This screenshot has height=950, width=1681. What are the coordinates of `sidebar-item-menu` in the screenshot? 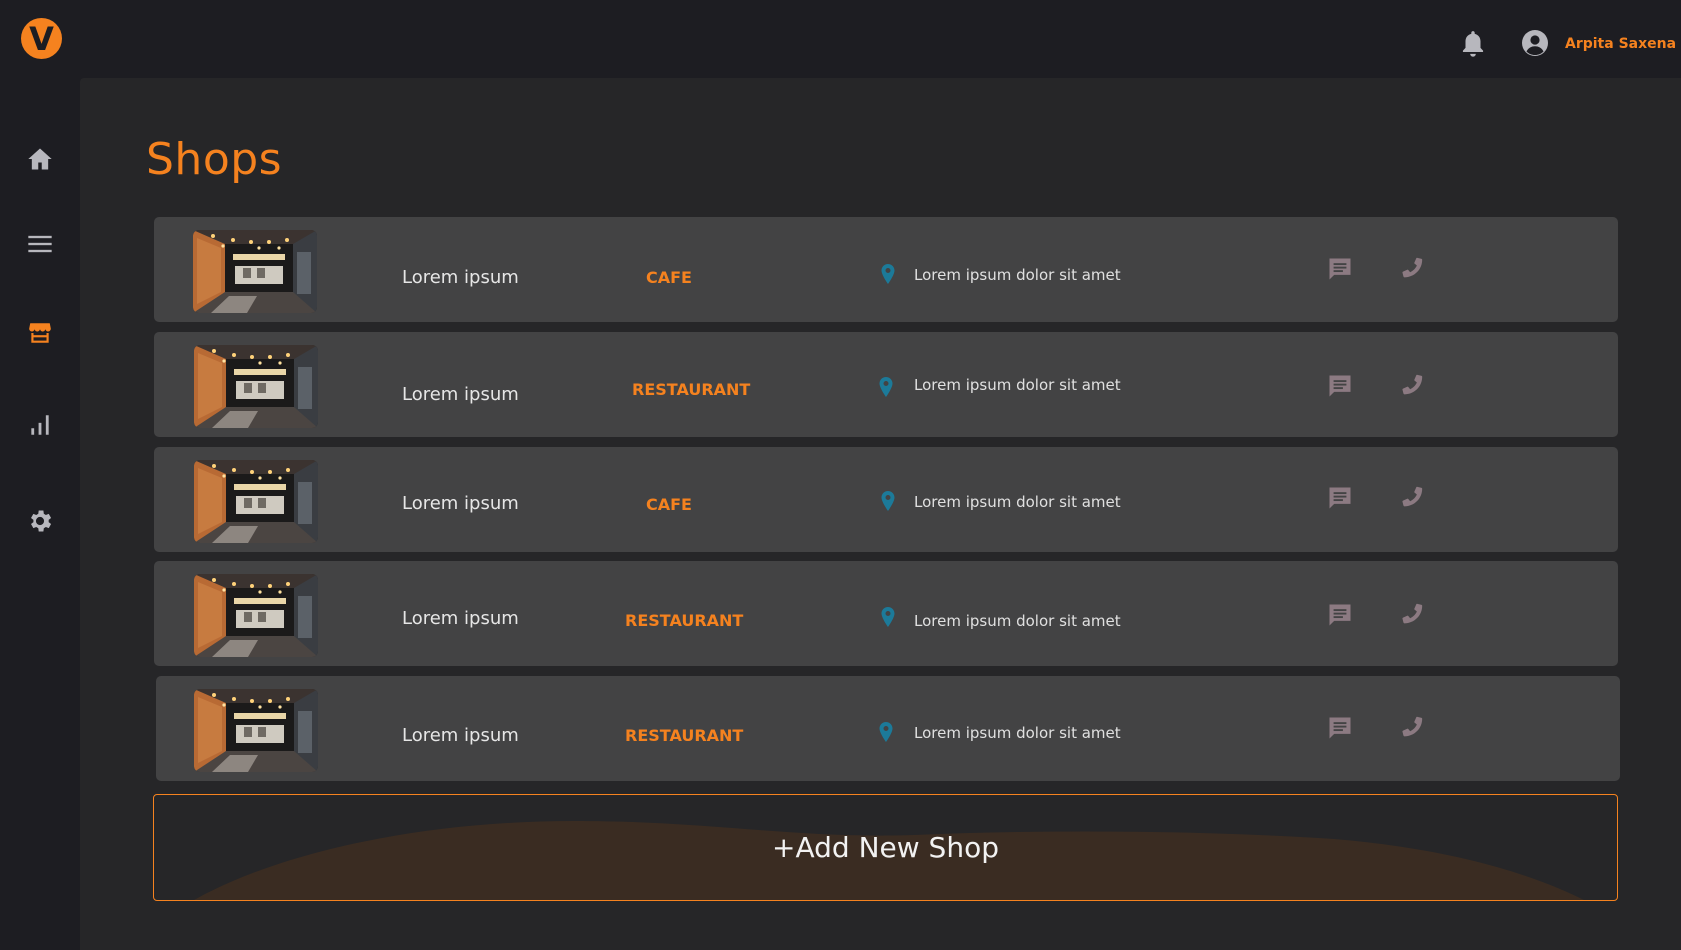 It's located at (40, 244).